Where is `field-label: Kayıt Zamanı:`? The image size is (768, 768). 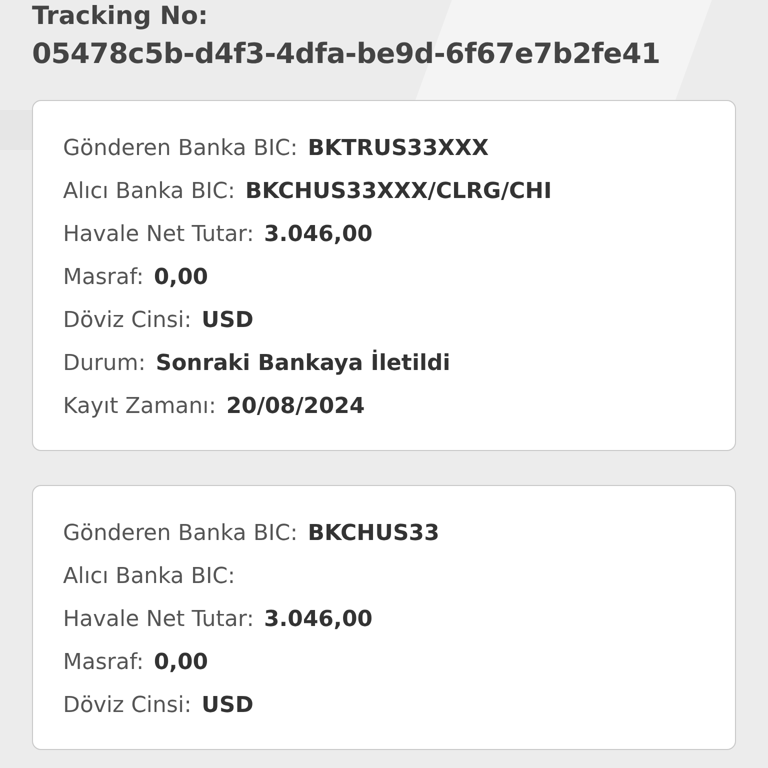
field-label: Kayıt Zamanı: is located at coordinates (139, 407).